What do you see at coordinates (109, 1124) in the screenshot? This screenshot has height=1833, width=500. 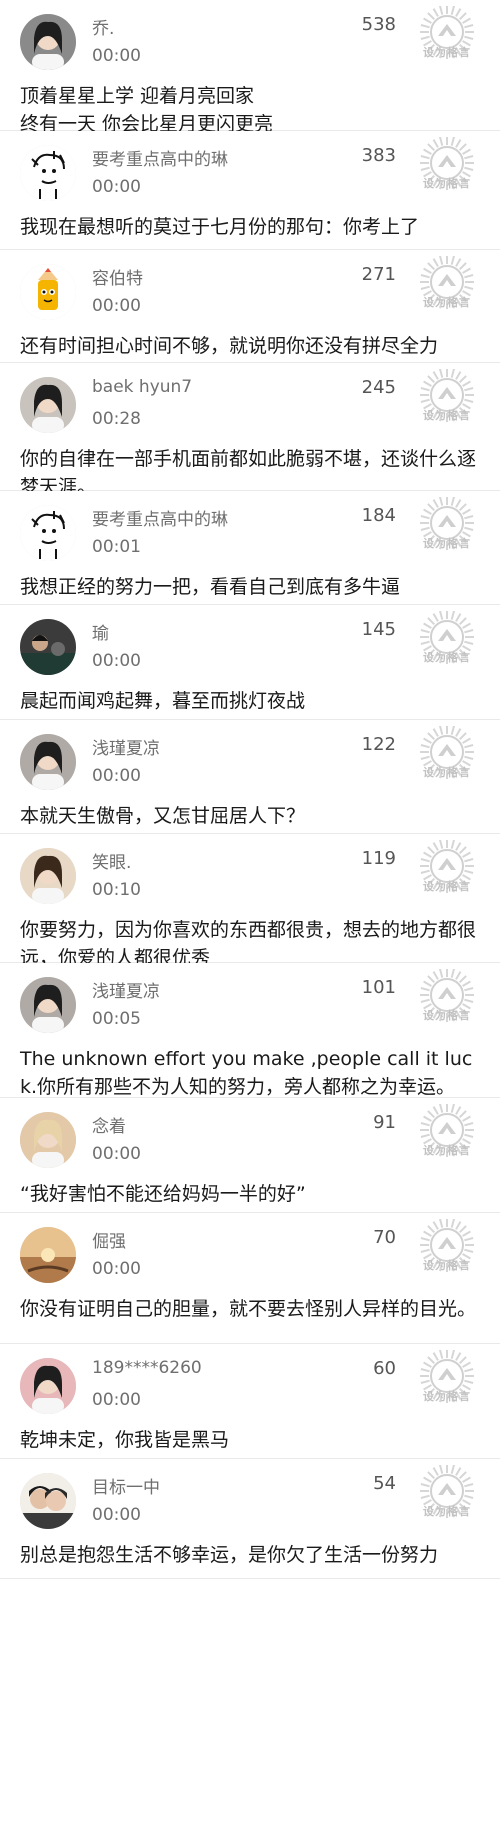 I see `username: 念着` at bounding box center [109, 1124].